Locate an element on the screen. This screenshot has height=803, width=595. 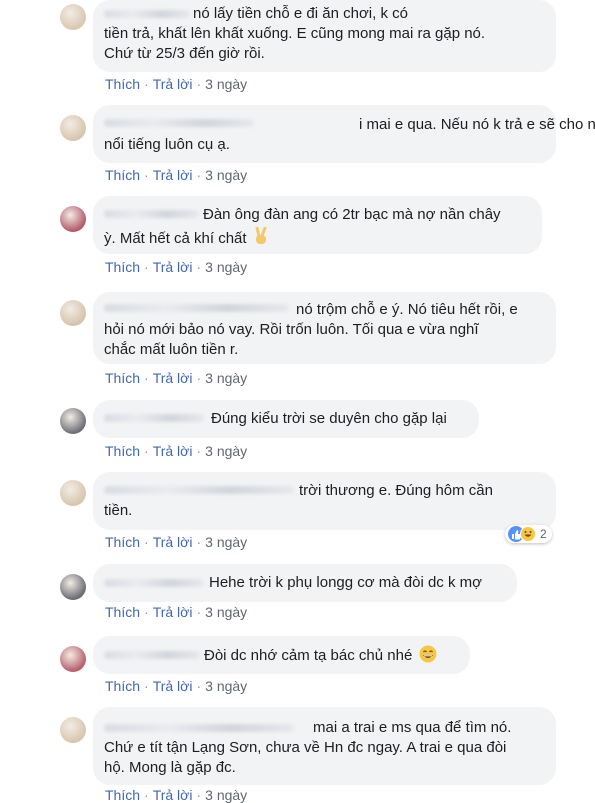
comment-bubble: Đòi dc nhớ cảm tạ bác chủ nhé is located at coordinates (281, 655).